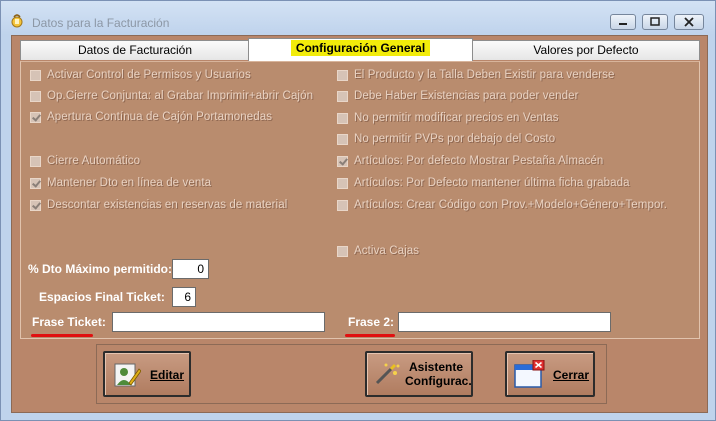 The height and width of the screenshot is (421, 716). I want to click on frase-ticket-label: Frase Ticket:, so click(69, 322).